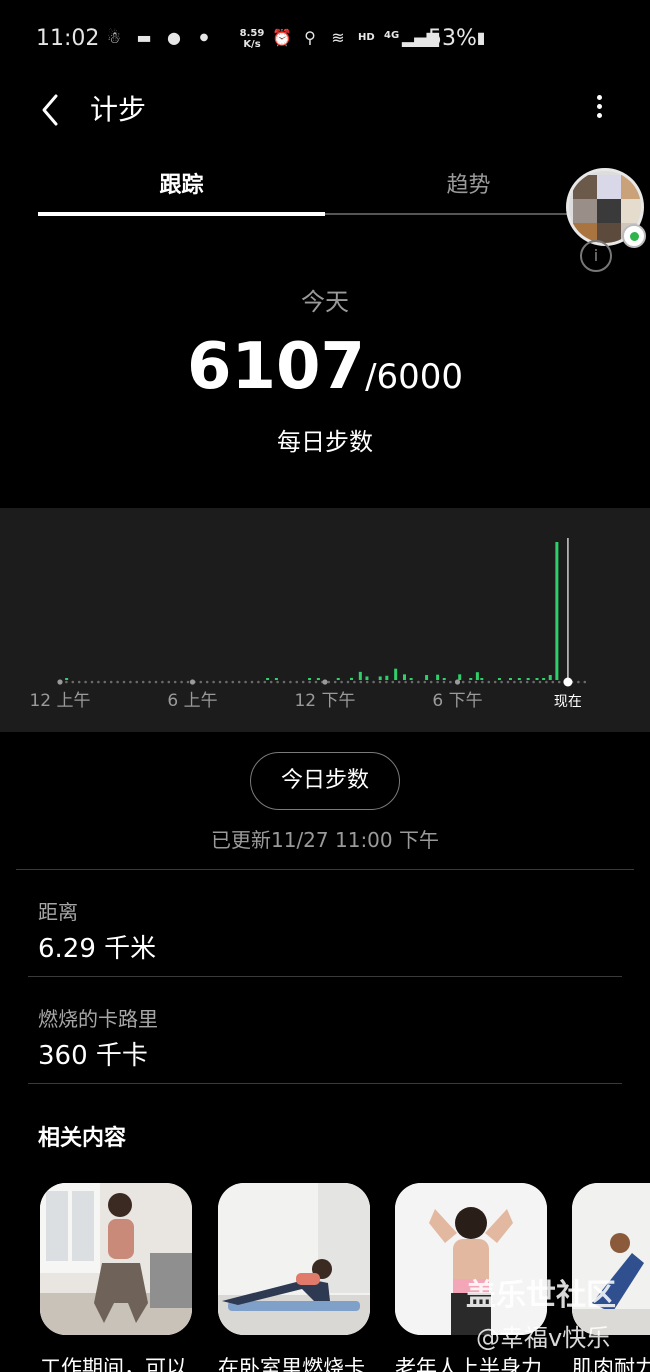  I want to click on distance-value: 6.29 千米, so click(97, 949).